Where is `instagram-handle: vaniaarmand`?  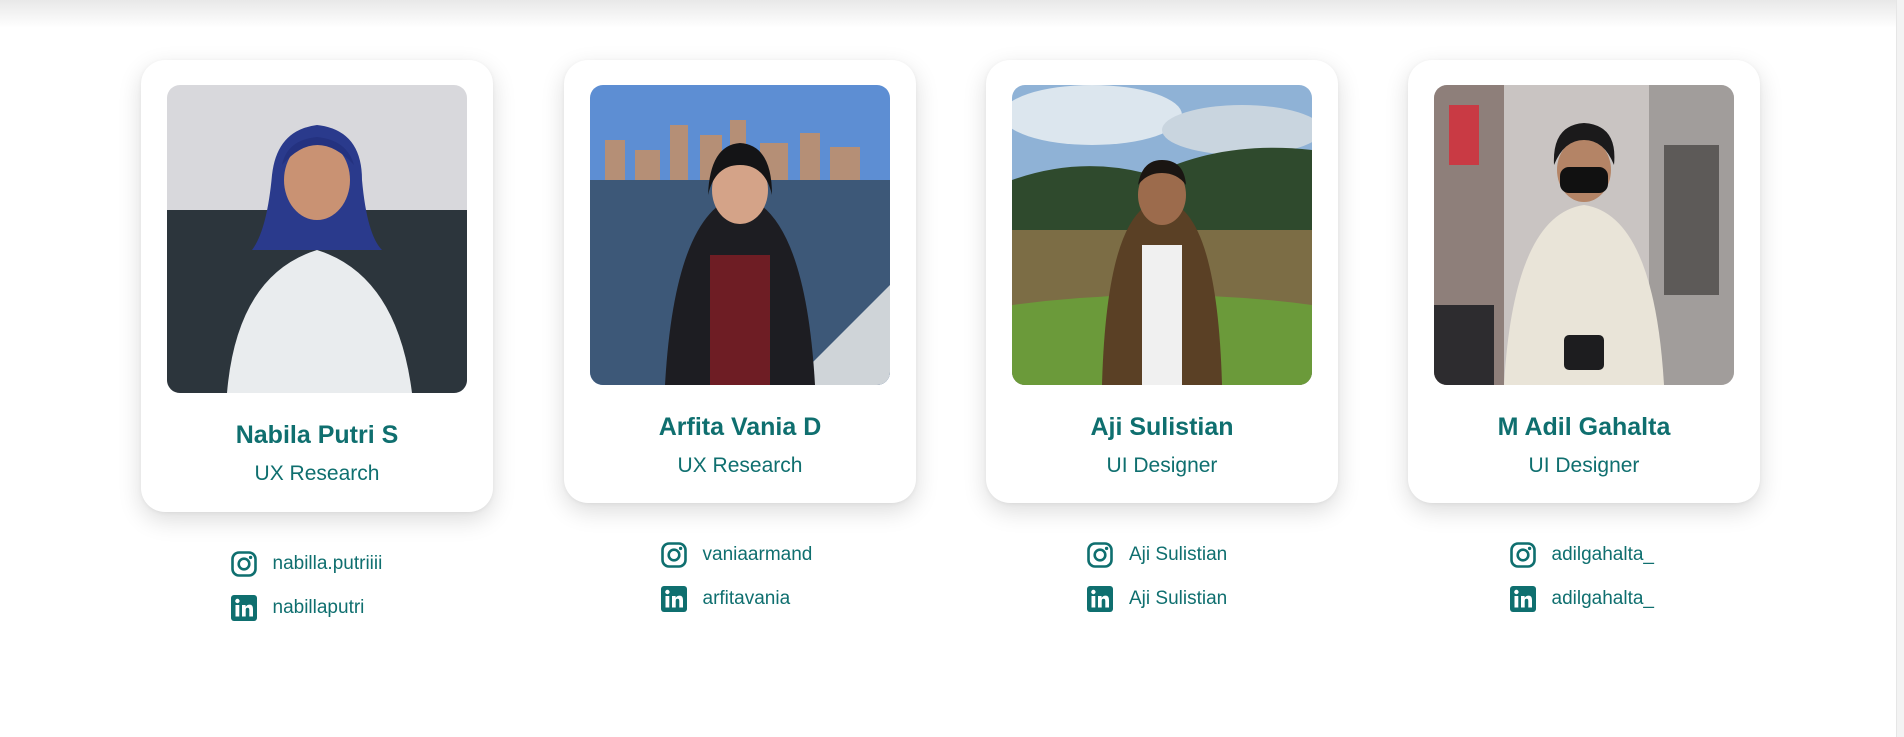
instagram-handle: vaniaarmand is located at coordinates (757, 554).